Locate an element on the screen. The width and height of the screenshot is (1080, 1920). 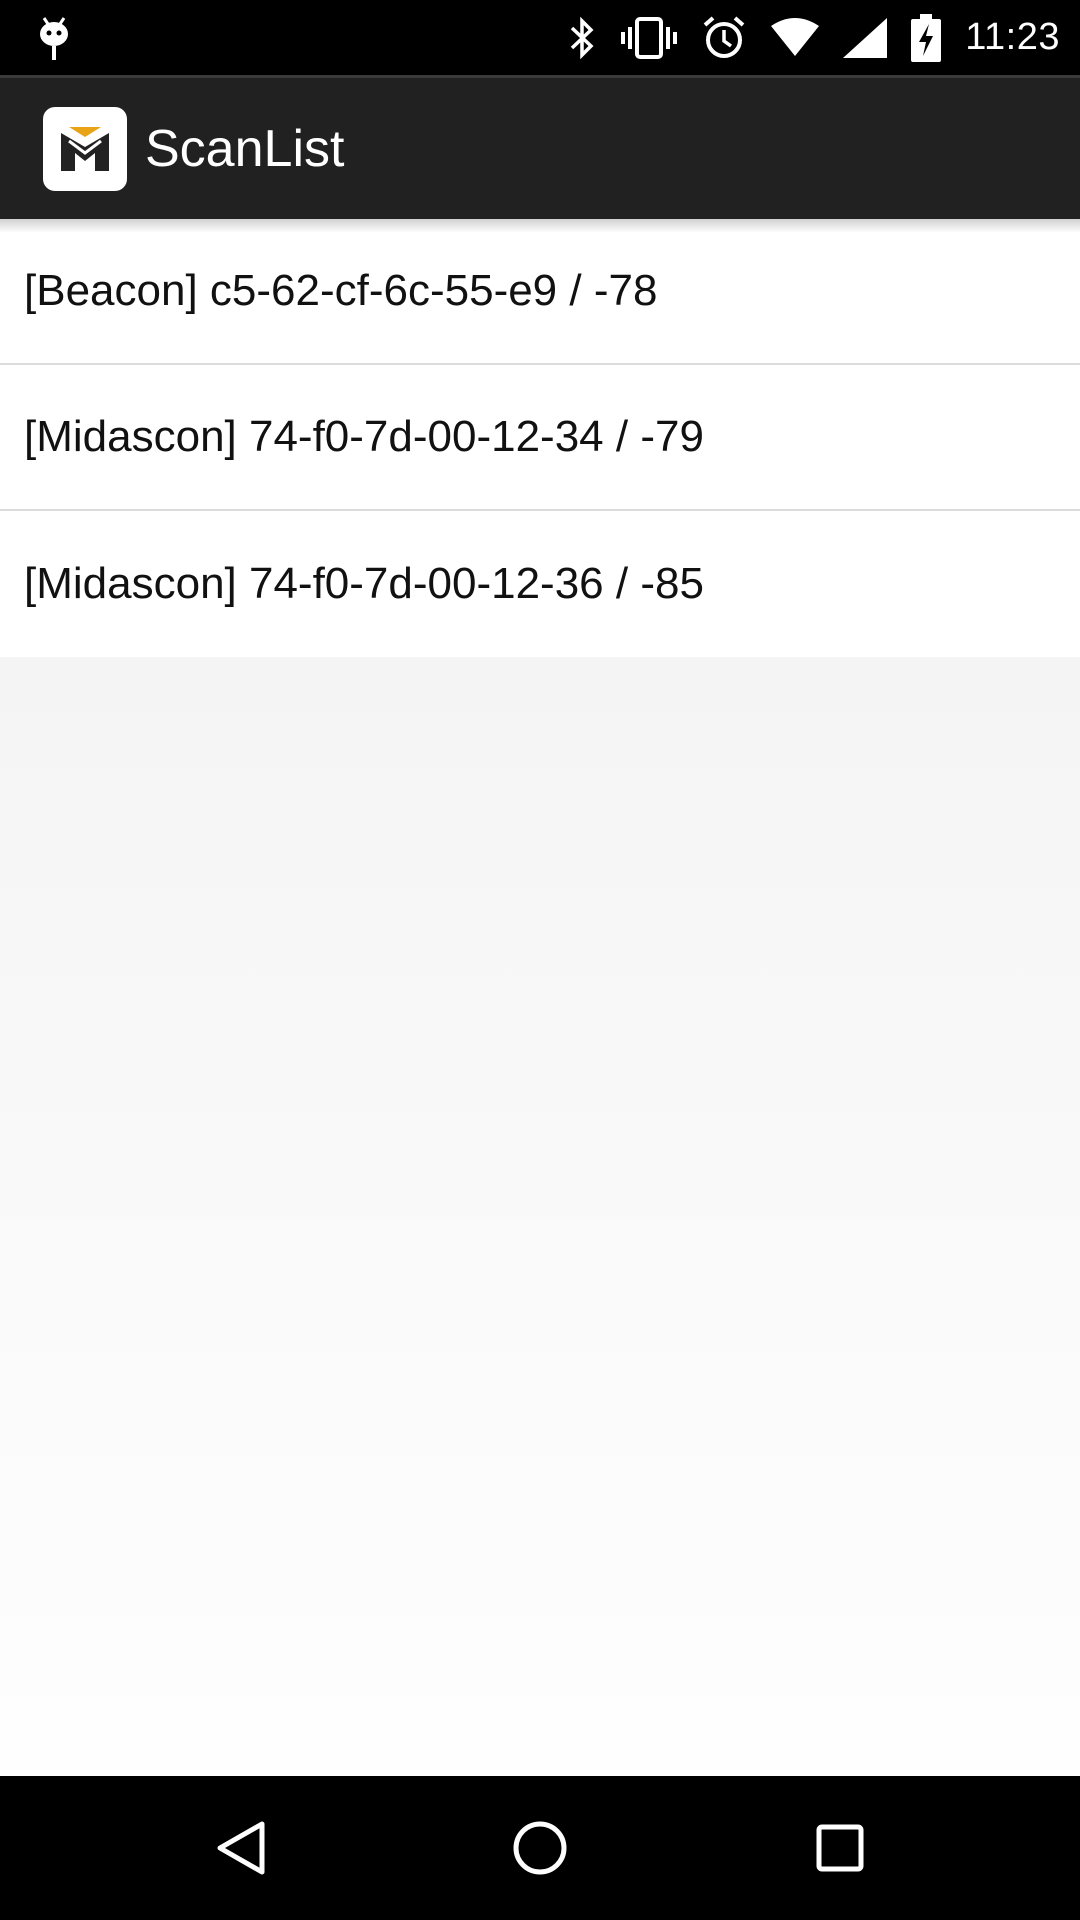
navigation-bar is located at coordinates (540, 1848).